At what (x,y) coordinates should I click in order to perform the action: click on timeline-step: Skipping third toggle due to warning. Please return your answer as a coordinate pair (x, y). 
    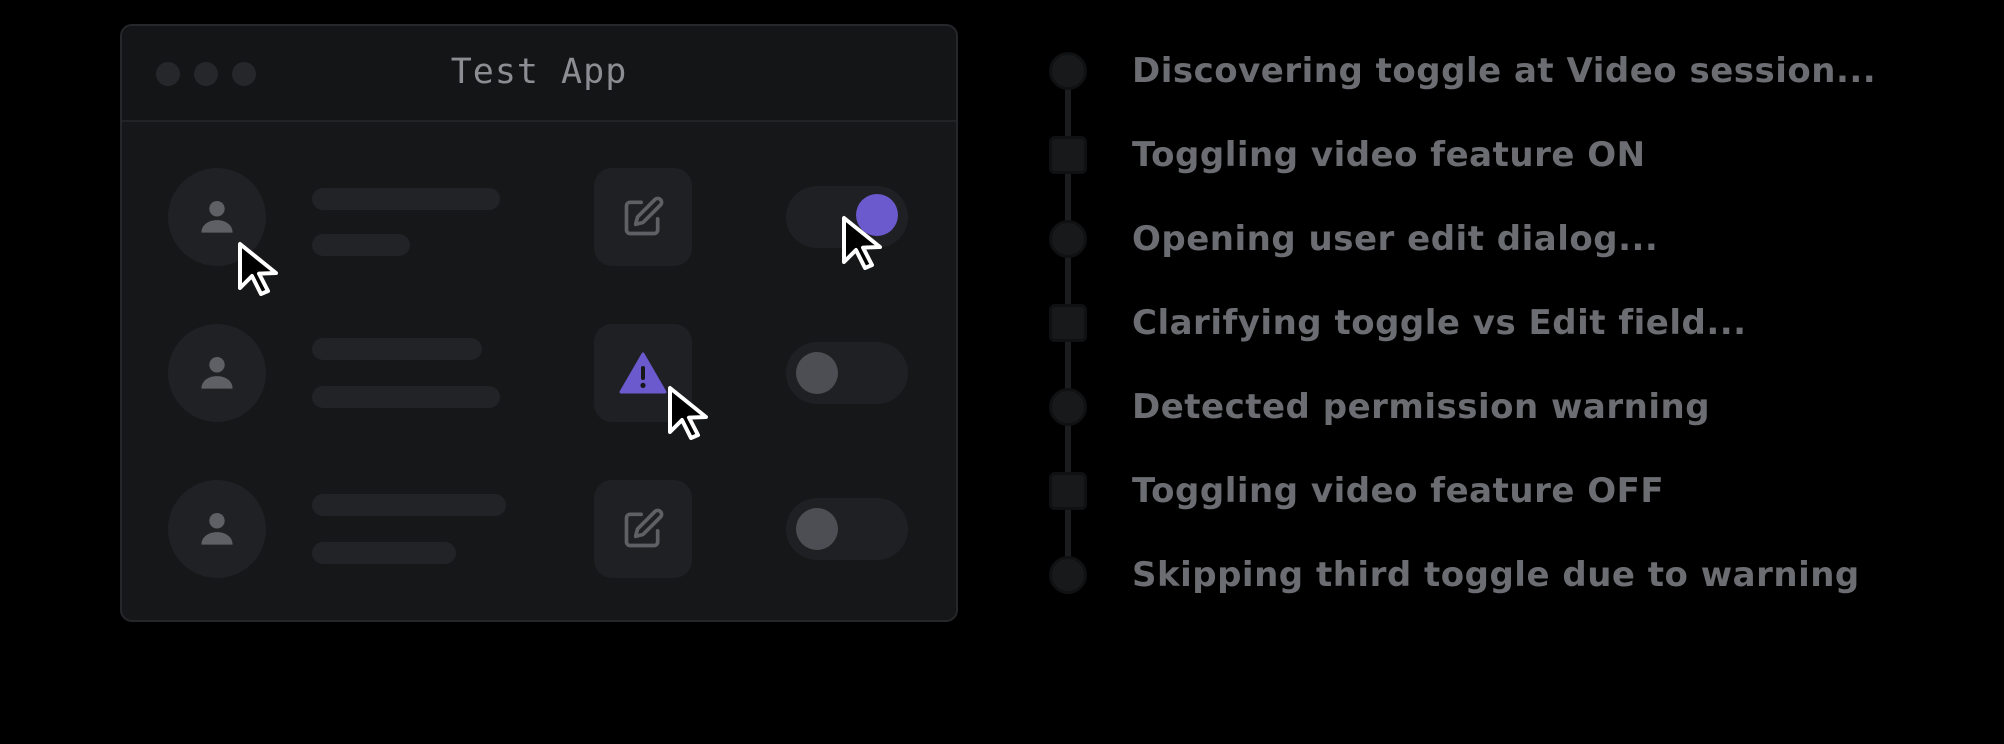
    Looking at the image, I should click on (1450, 575).